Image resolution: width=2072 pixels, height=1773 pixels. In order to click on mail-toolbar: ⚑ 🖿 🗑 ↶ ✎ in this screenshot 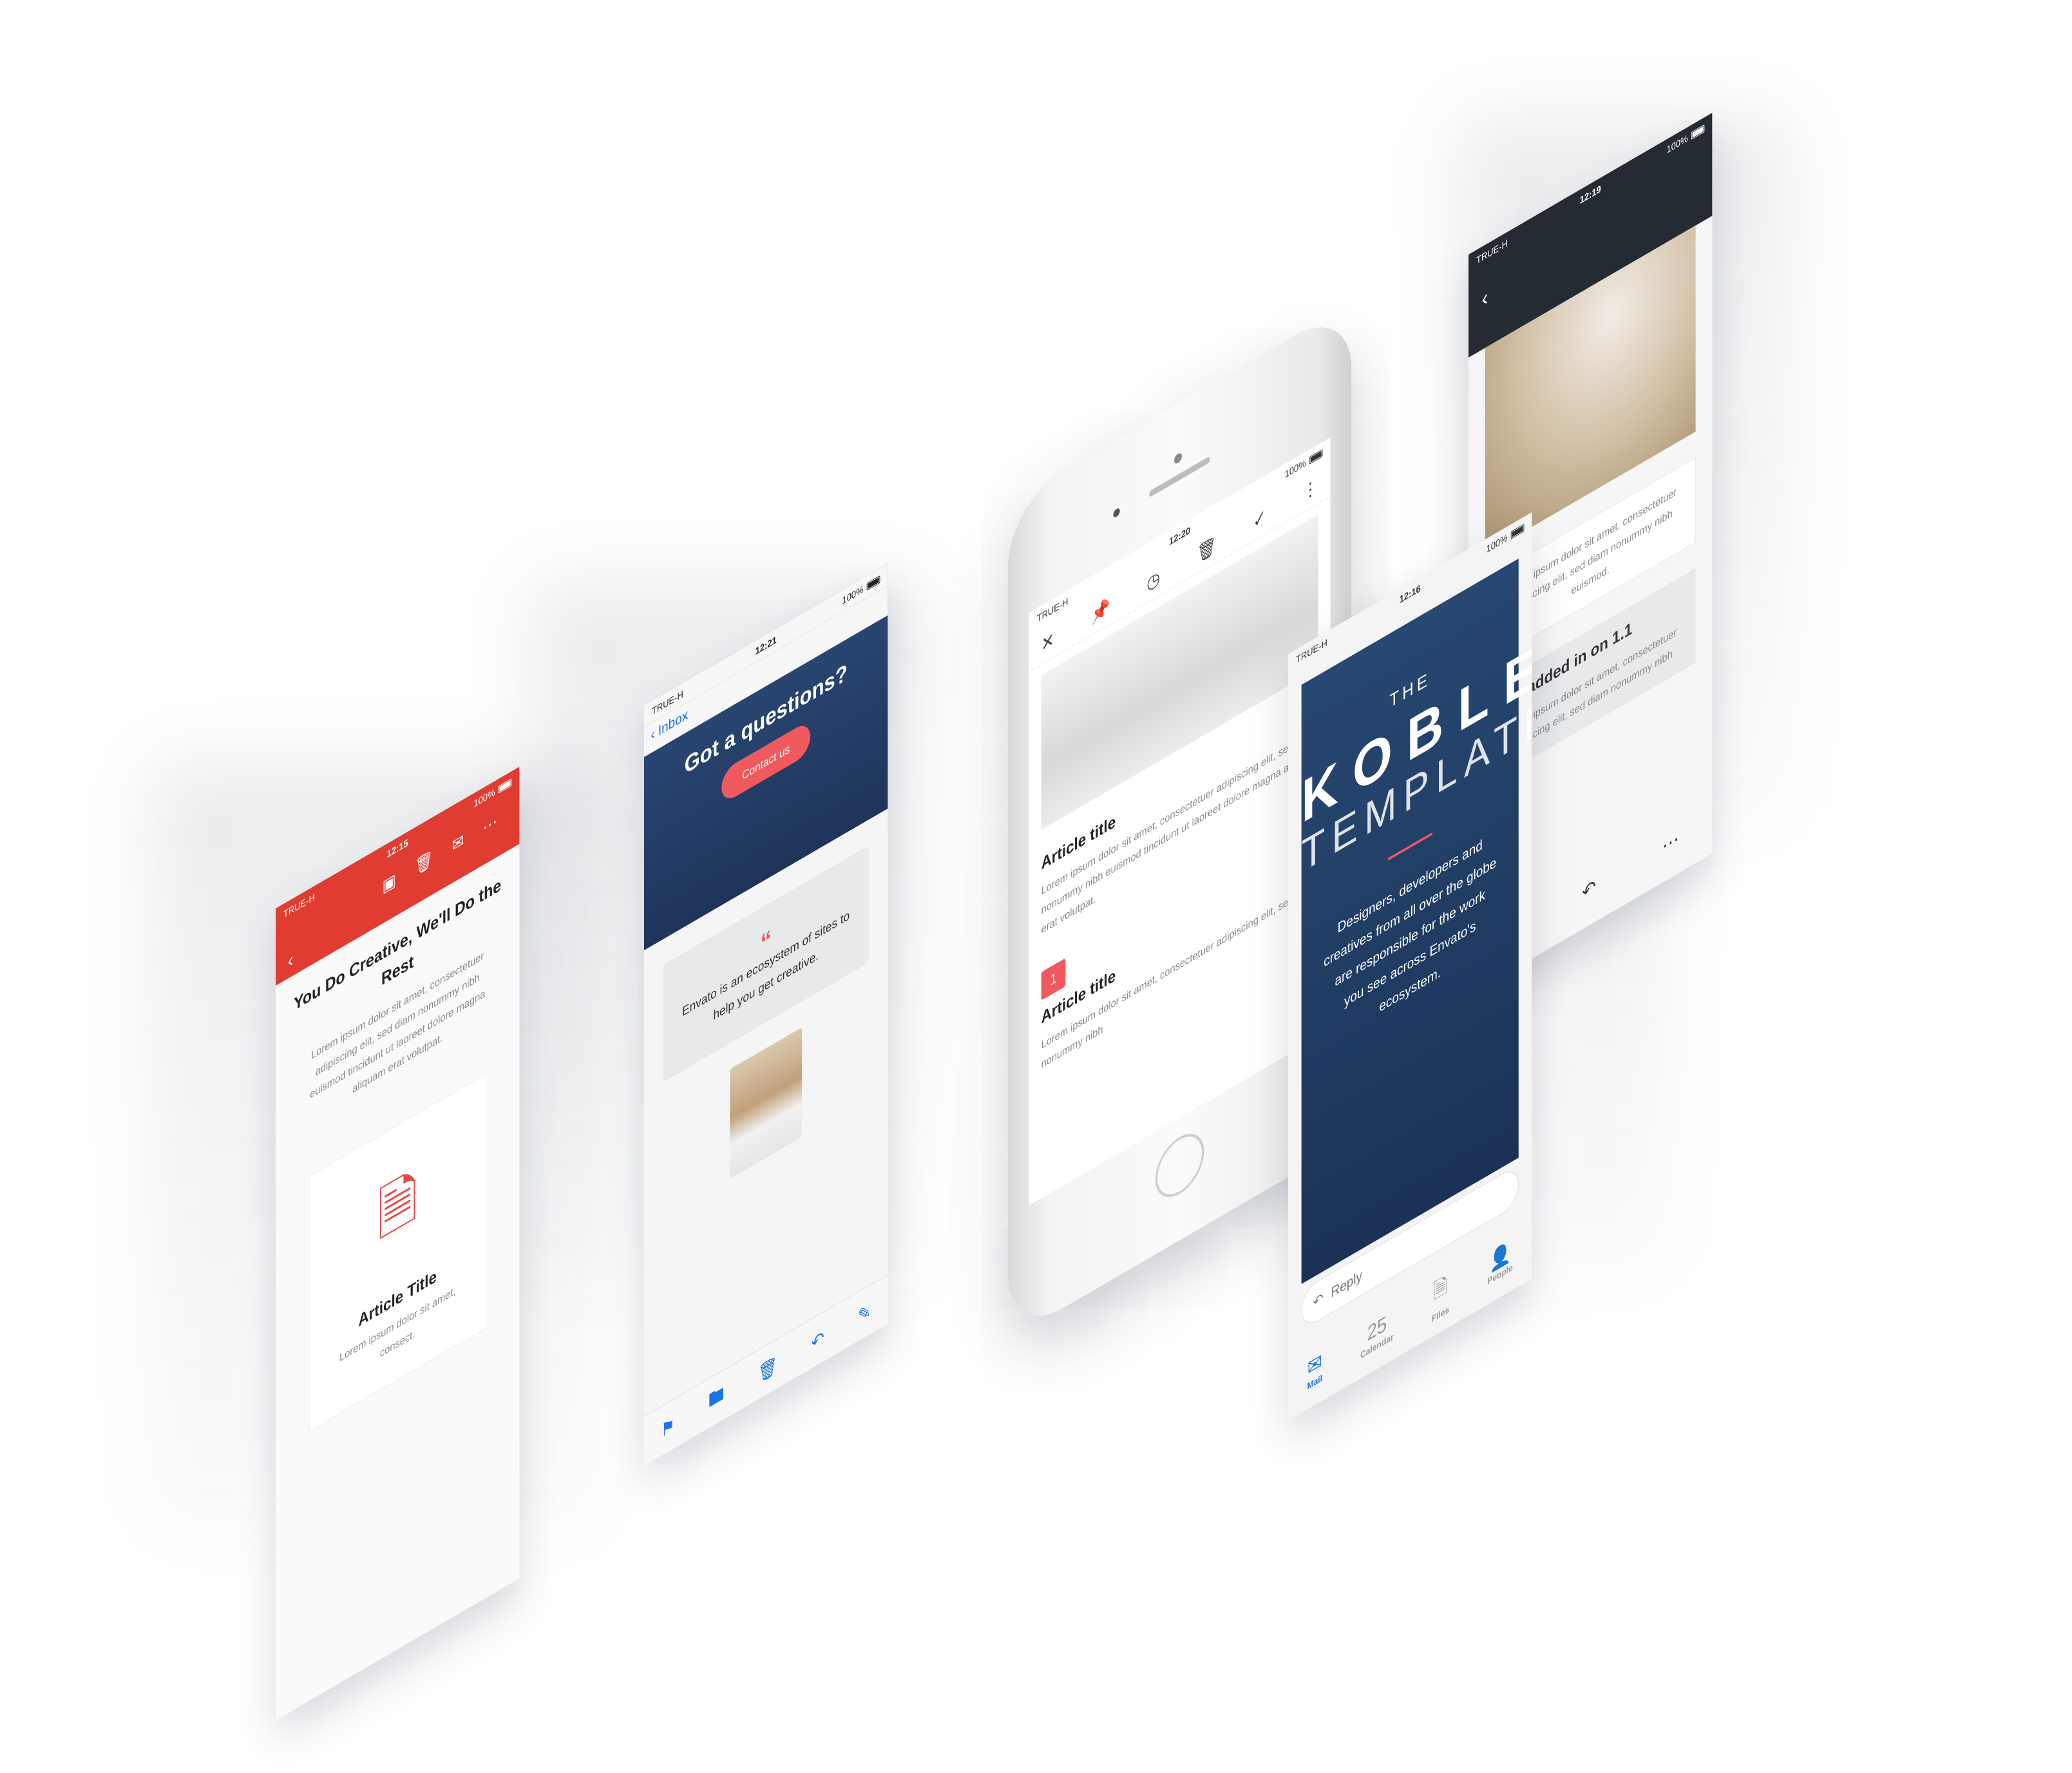, I will do `click(766, 1370)`.